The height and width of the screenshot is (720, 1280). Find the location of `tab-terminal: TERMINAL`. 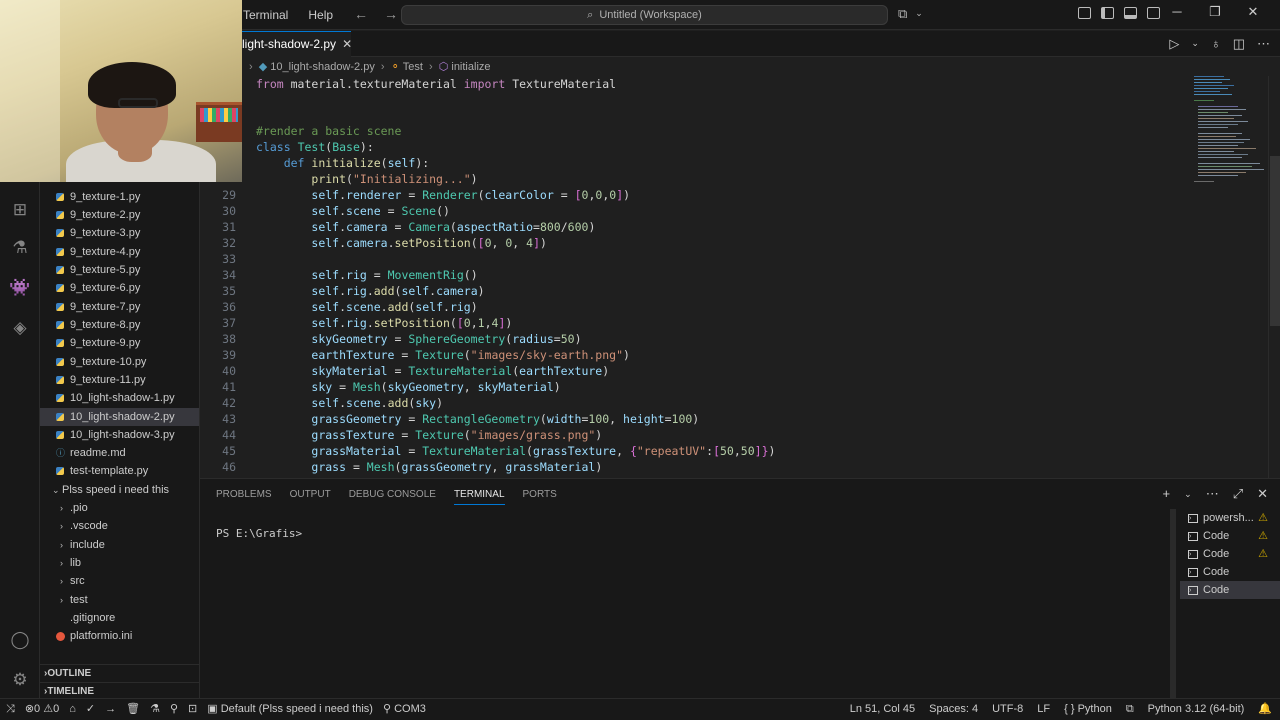

tab-terminal: TERMINAL is located at coordinates (479, 497).